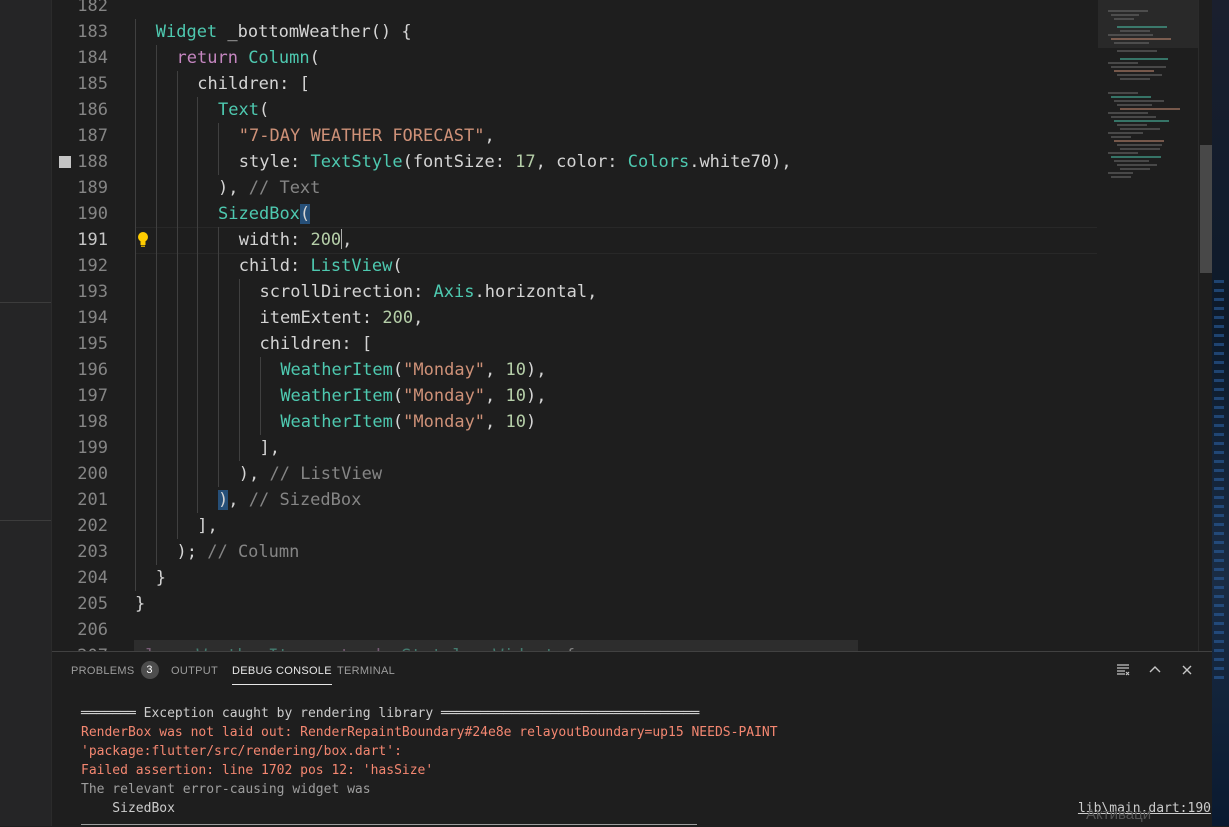 The height and width of the screenshot is (827, 1229). I want to click on tab-output: OUTPUT, so click(194, 671).